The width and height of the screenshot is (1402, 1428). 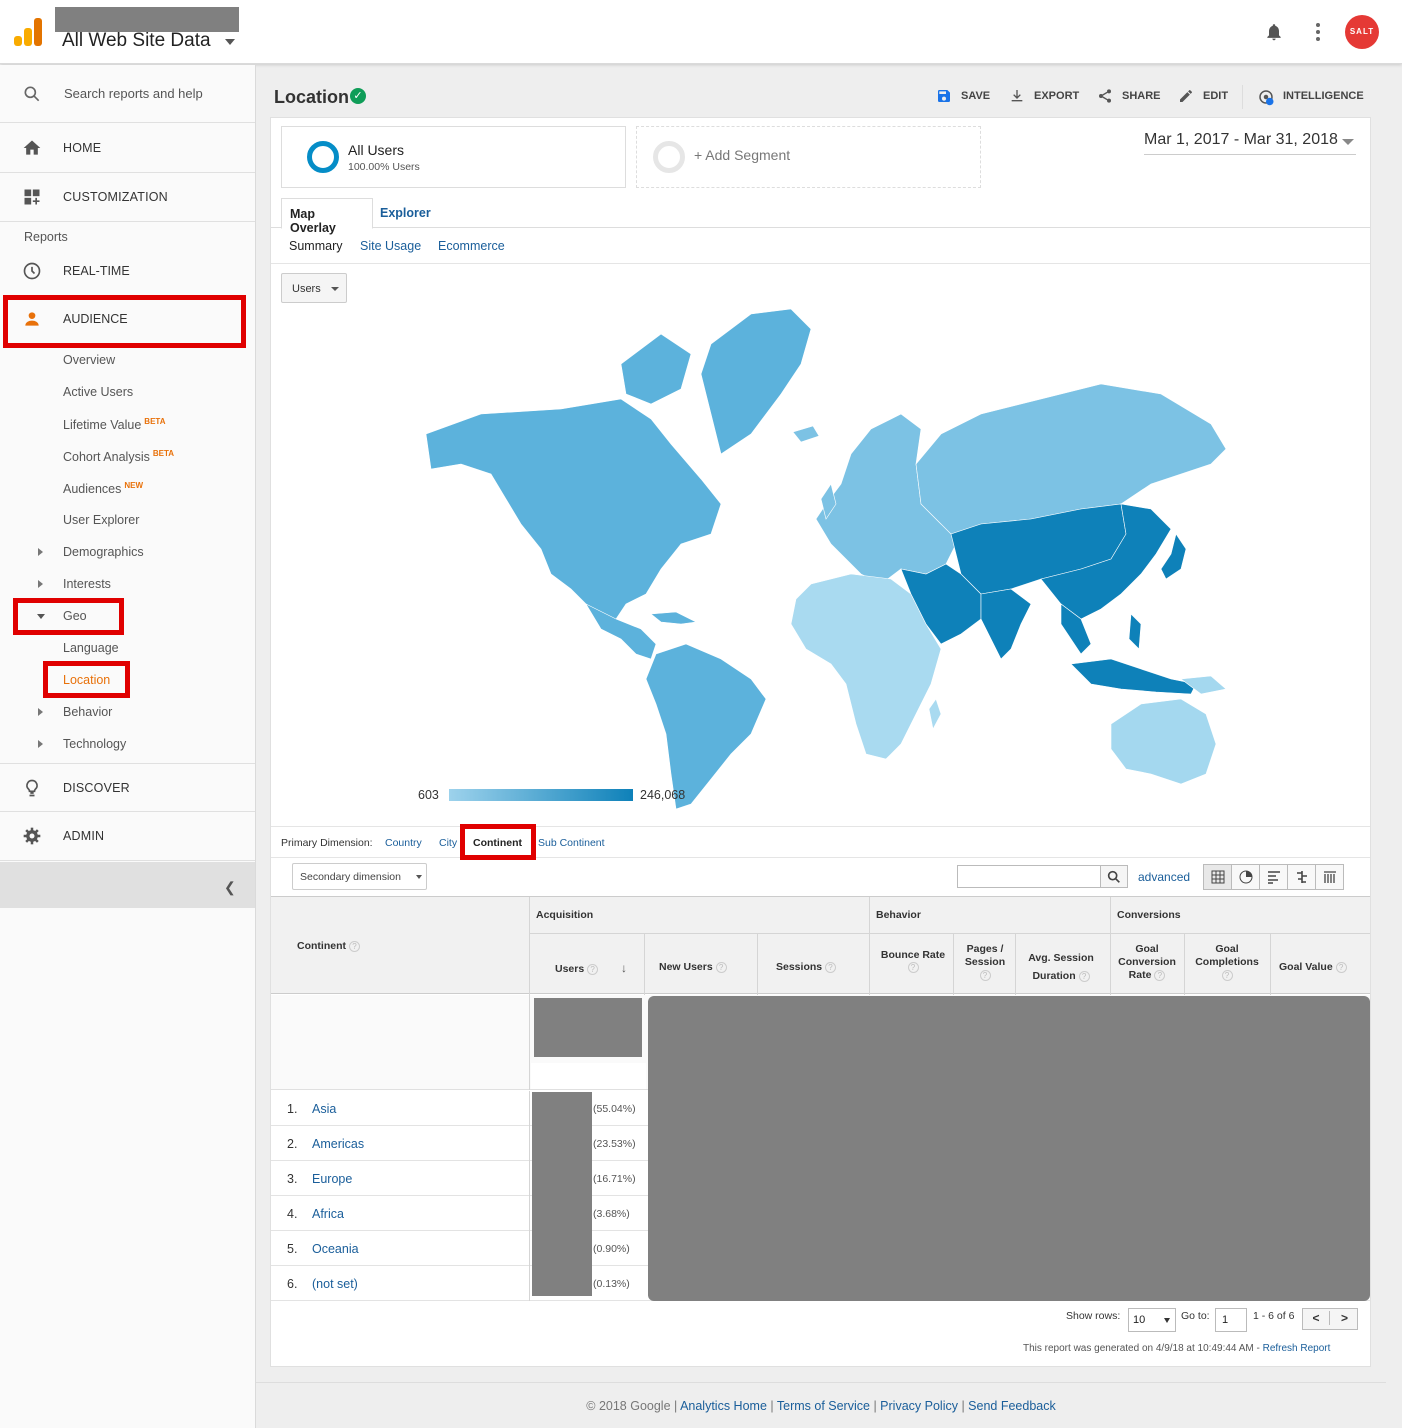 What do you see at coordinates (624, 968) in the screenshot?
I see `sort-down-arrow-icon: ↓` at bounding box center [624, 968].